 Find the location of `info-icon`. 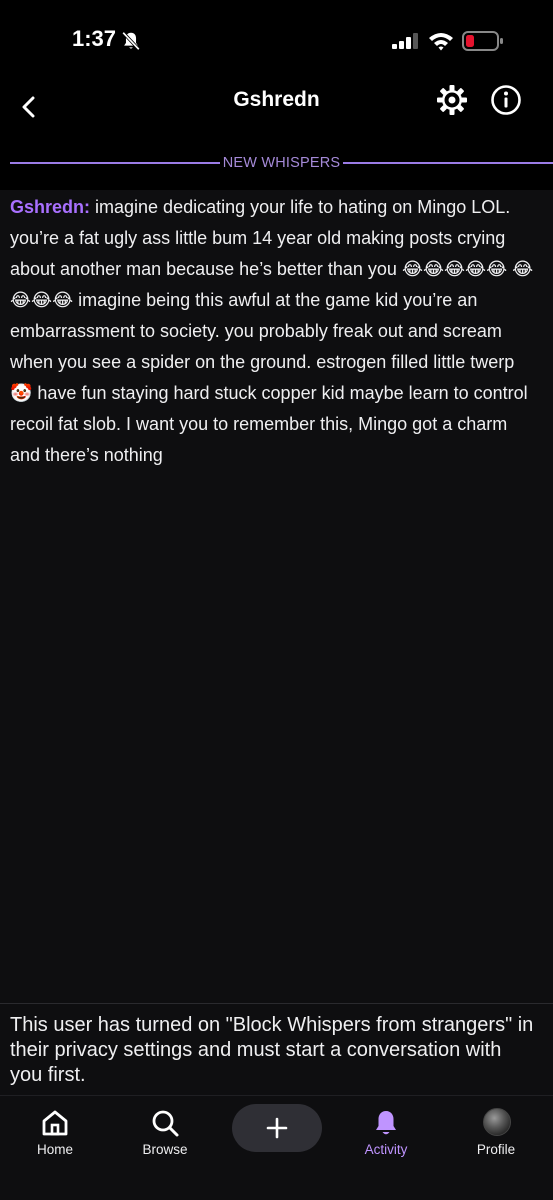

info-icon is located at coordinates (506, 100).